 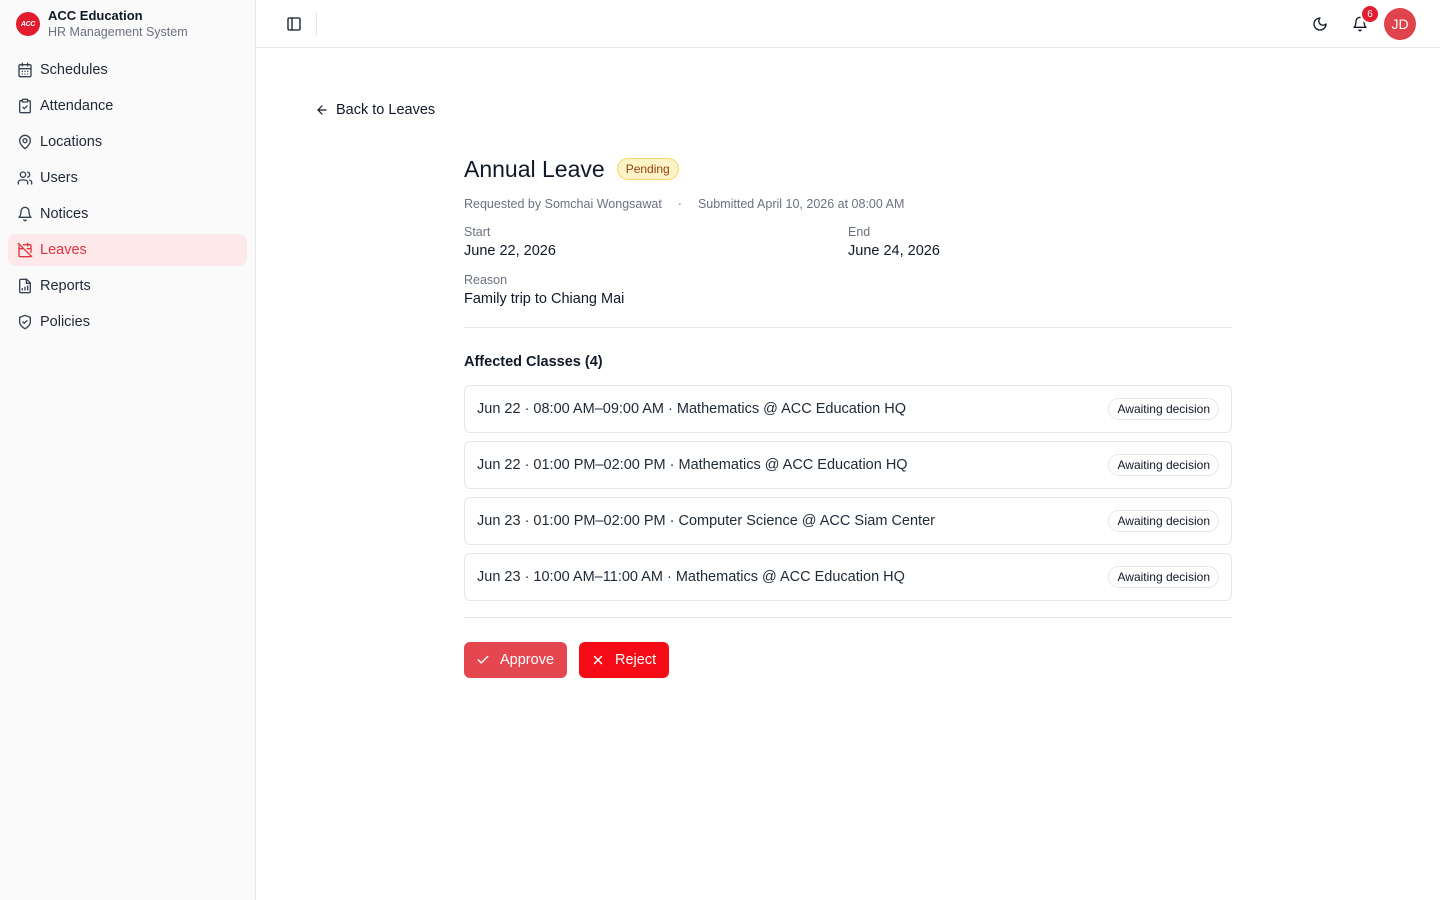 What do you see at coordinates (527, 660) in the screenshot?
I see `approve-label: Approve` at bounding box center [527, 660].